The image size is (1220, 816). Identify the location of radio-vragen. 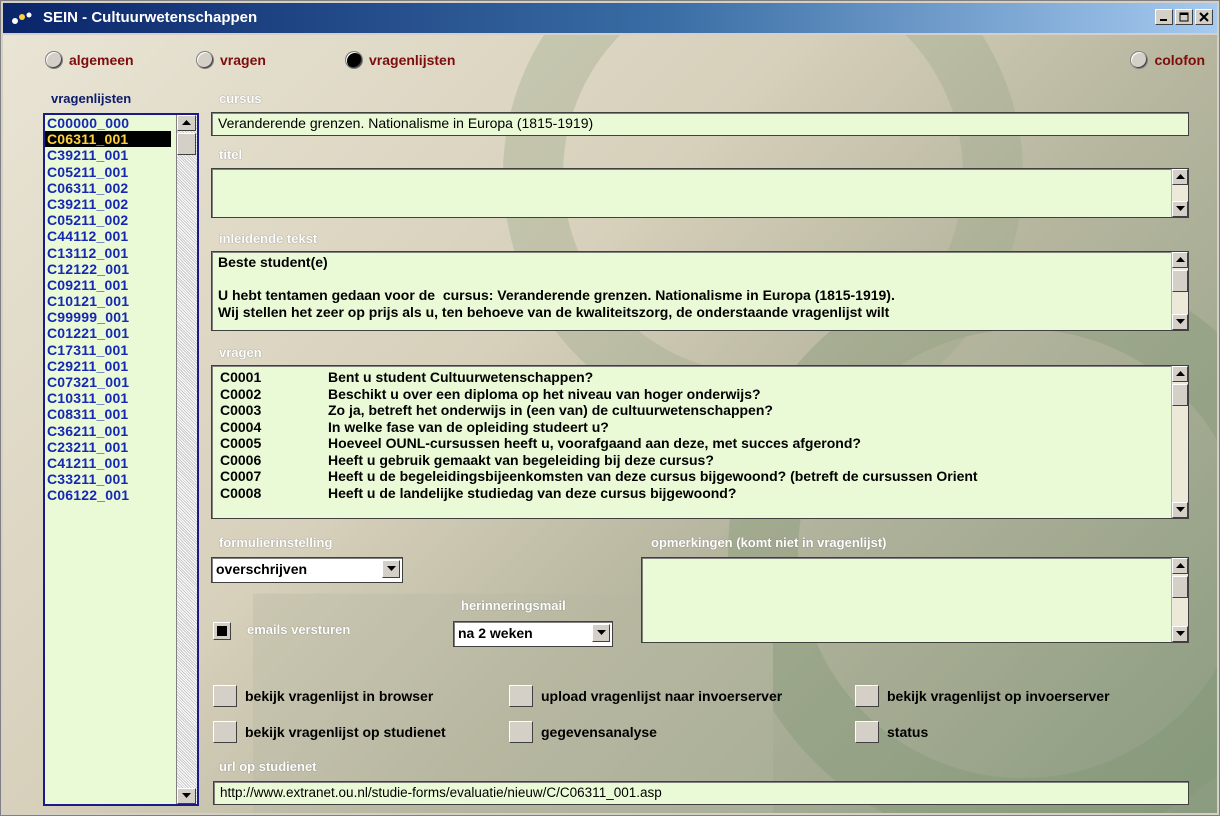
(205, 60).